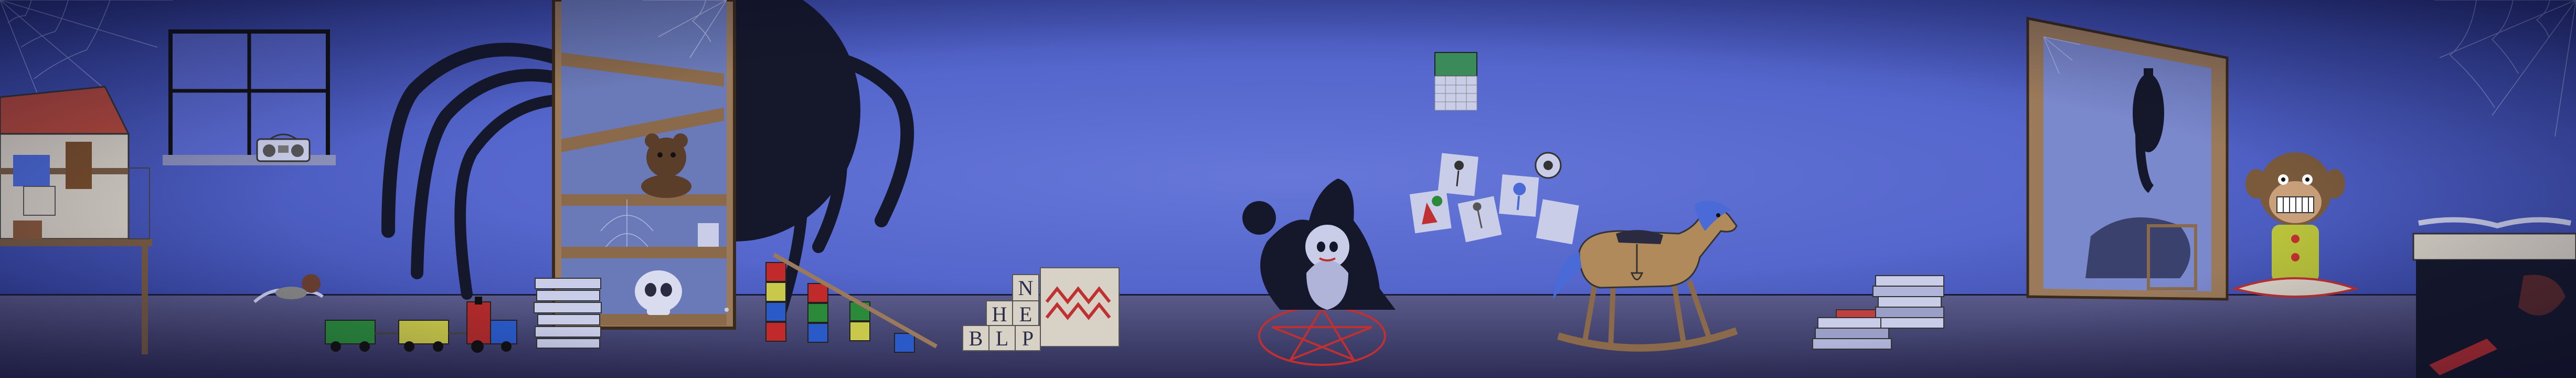  What do you see at coordinates (1026, 288) in the screenshot?
I see `block-letter: N` at bounding box center [1026, 288].